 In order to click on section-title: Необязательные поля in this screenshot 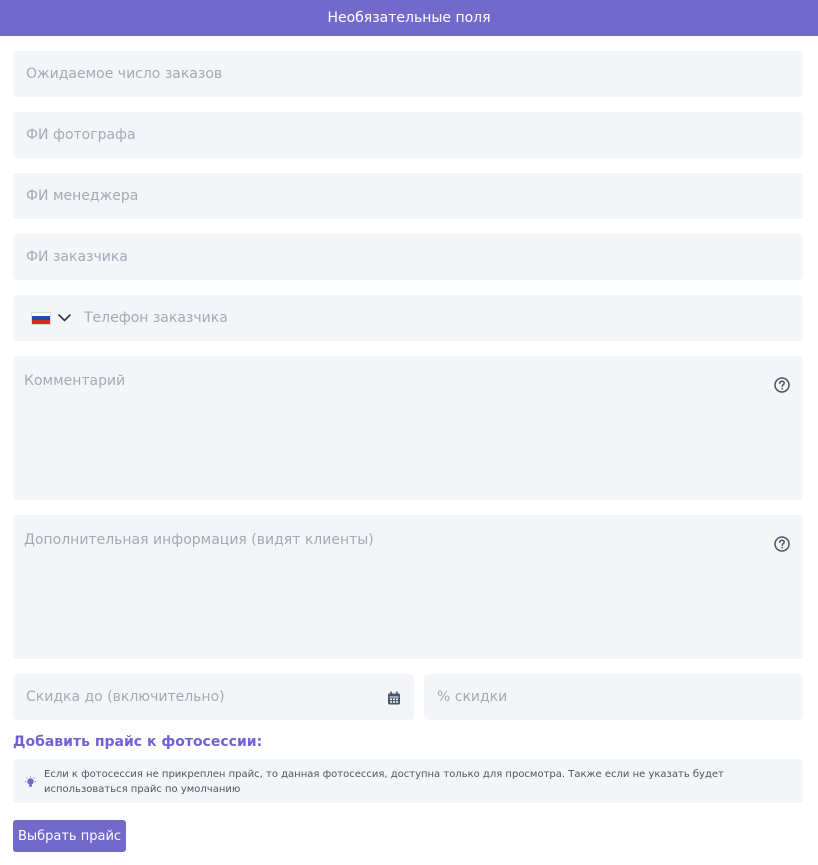, I will do `click(409, 18)`.